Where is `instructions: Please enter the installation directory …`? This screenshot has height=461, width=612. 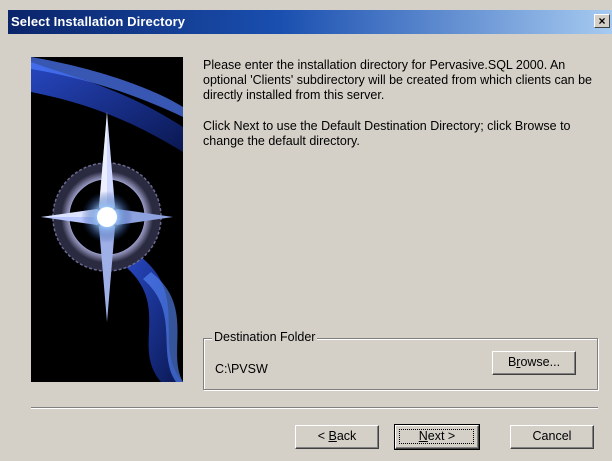
instructions: Please enter the installation directory … is located at coordinates (400, 111).